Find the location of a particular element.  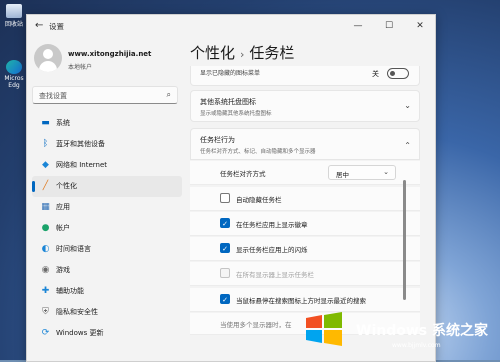

close-button: ✕ is located at coordinates (420, 26).